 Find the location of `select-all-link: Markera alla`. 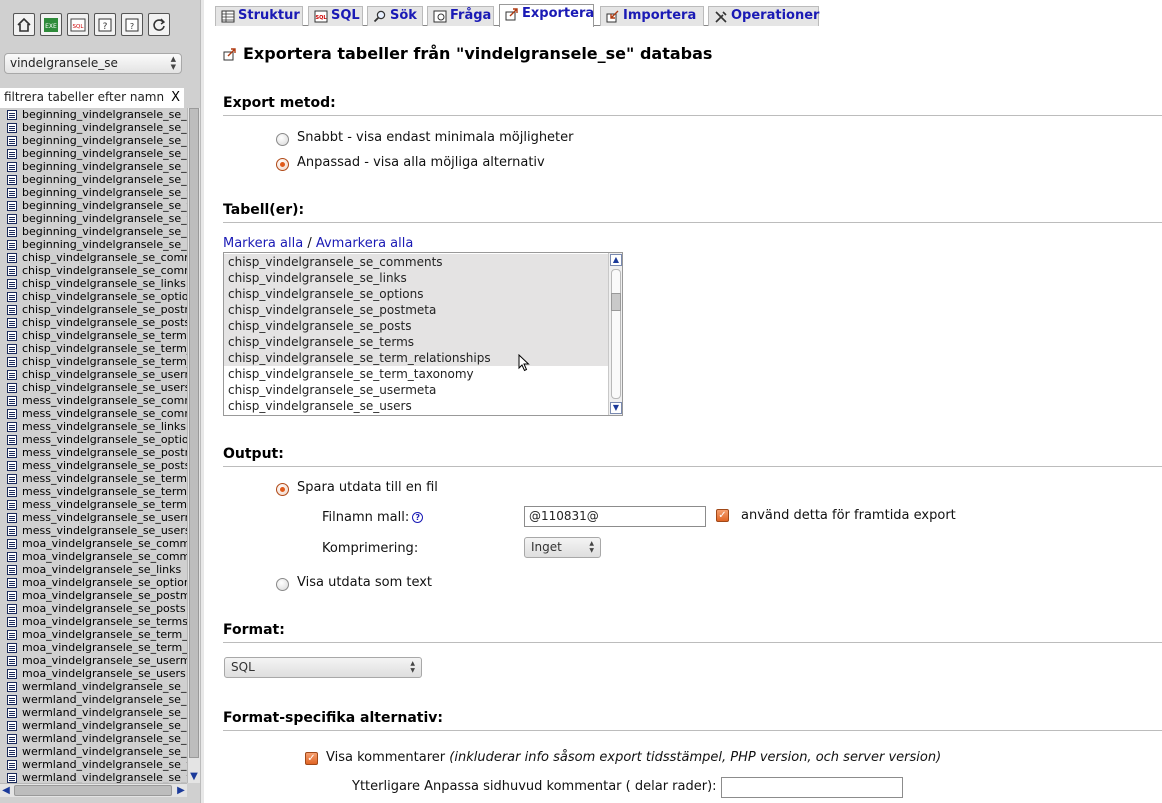

select-all-link: Markera alla is located at coordinates (263, 243).